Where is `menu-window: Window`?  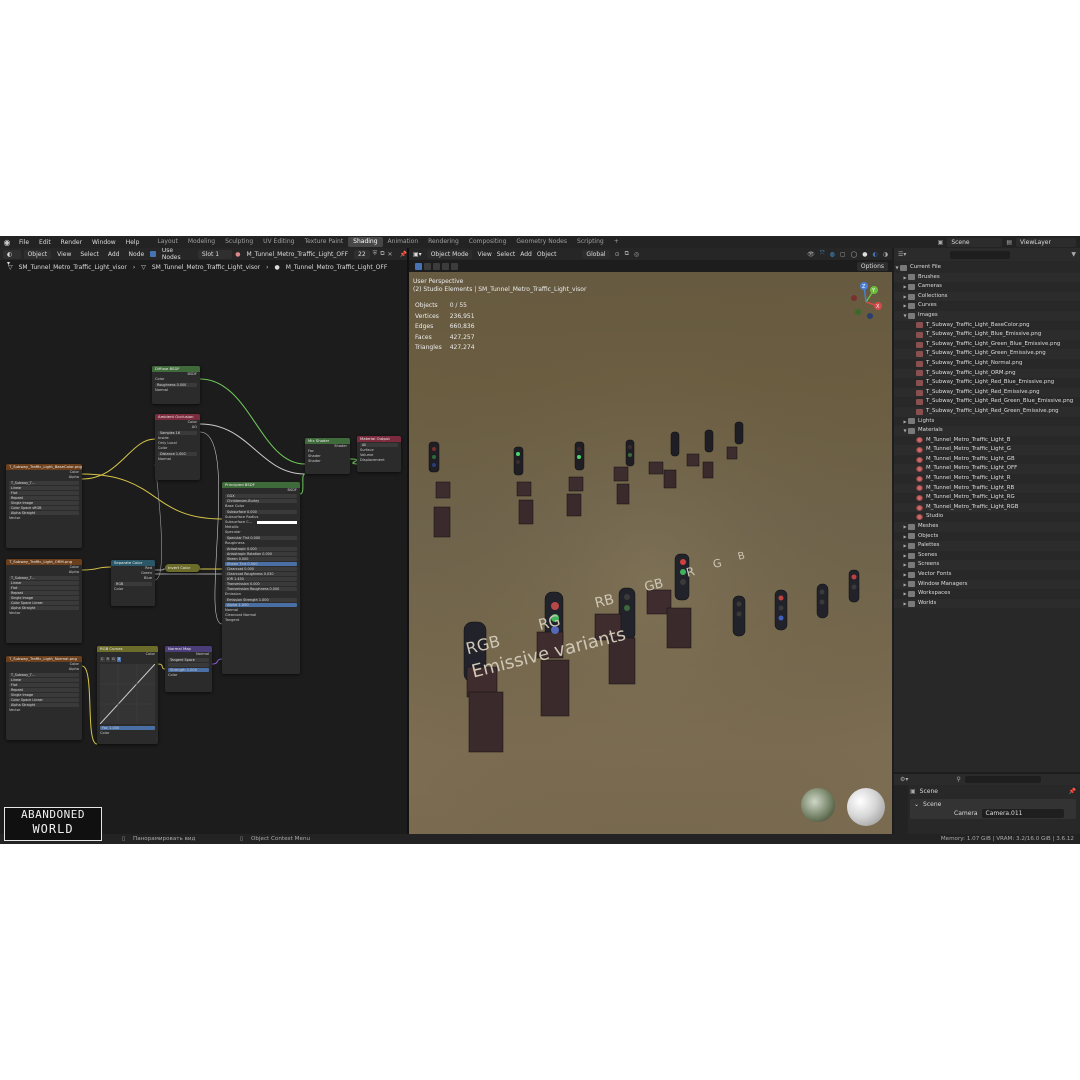
menu-window: Window is located at coordinates (104, 242).